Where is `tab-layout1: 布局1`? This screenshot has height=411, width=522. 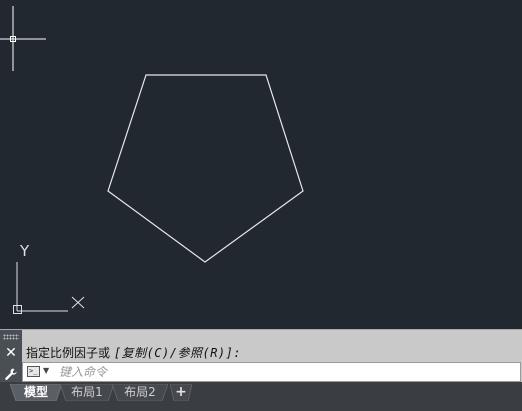 tab-layout1: 布局1 is located at coordinates (87, 392).